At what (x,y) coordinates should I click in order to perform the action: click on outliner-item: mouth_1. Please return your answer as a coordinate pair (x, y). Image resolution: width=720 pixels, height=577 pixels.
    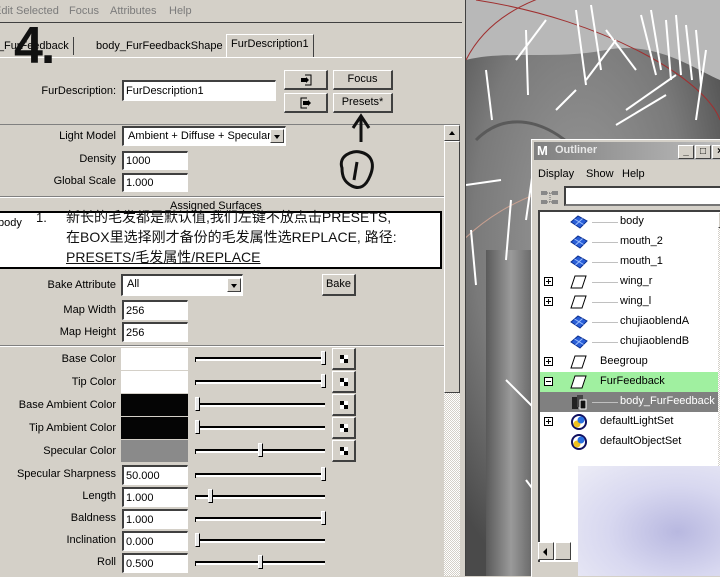
    Looking at the image, I should click on (630, 262).